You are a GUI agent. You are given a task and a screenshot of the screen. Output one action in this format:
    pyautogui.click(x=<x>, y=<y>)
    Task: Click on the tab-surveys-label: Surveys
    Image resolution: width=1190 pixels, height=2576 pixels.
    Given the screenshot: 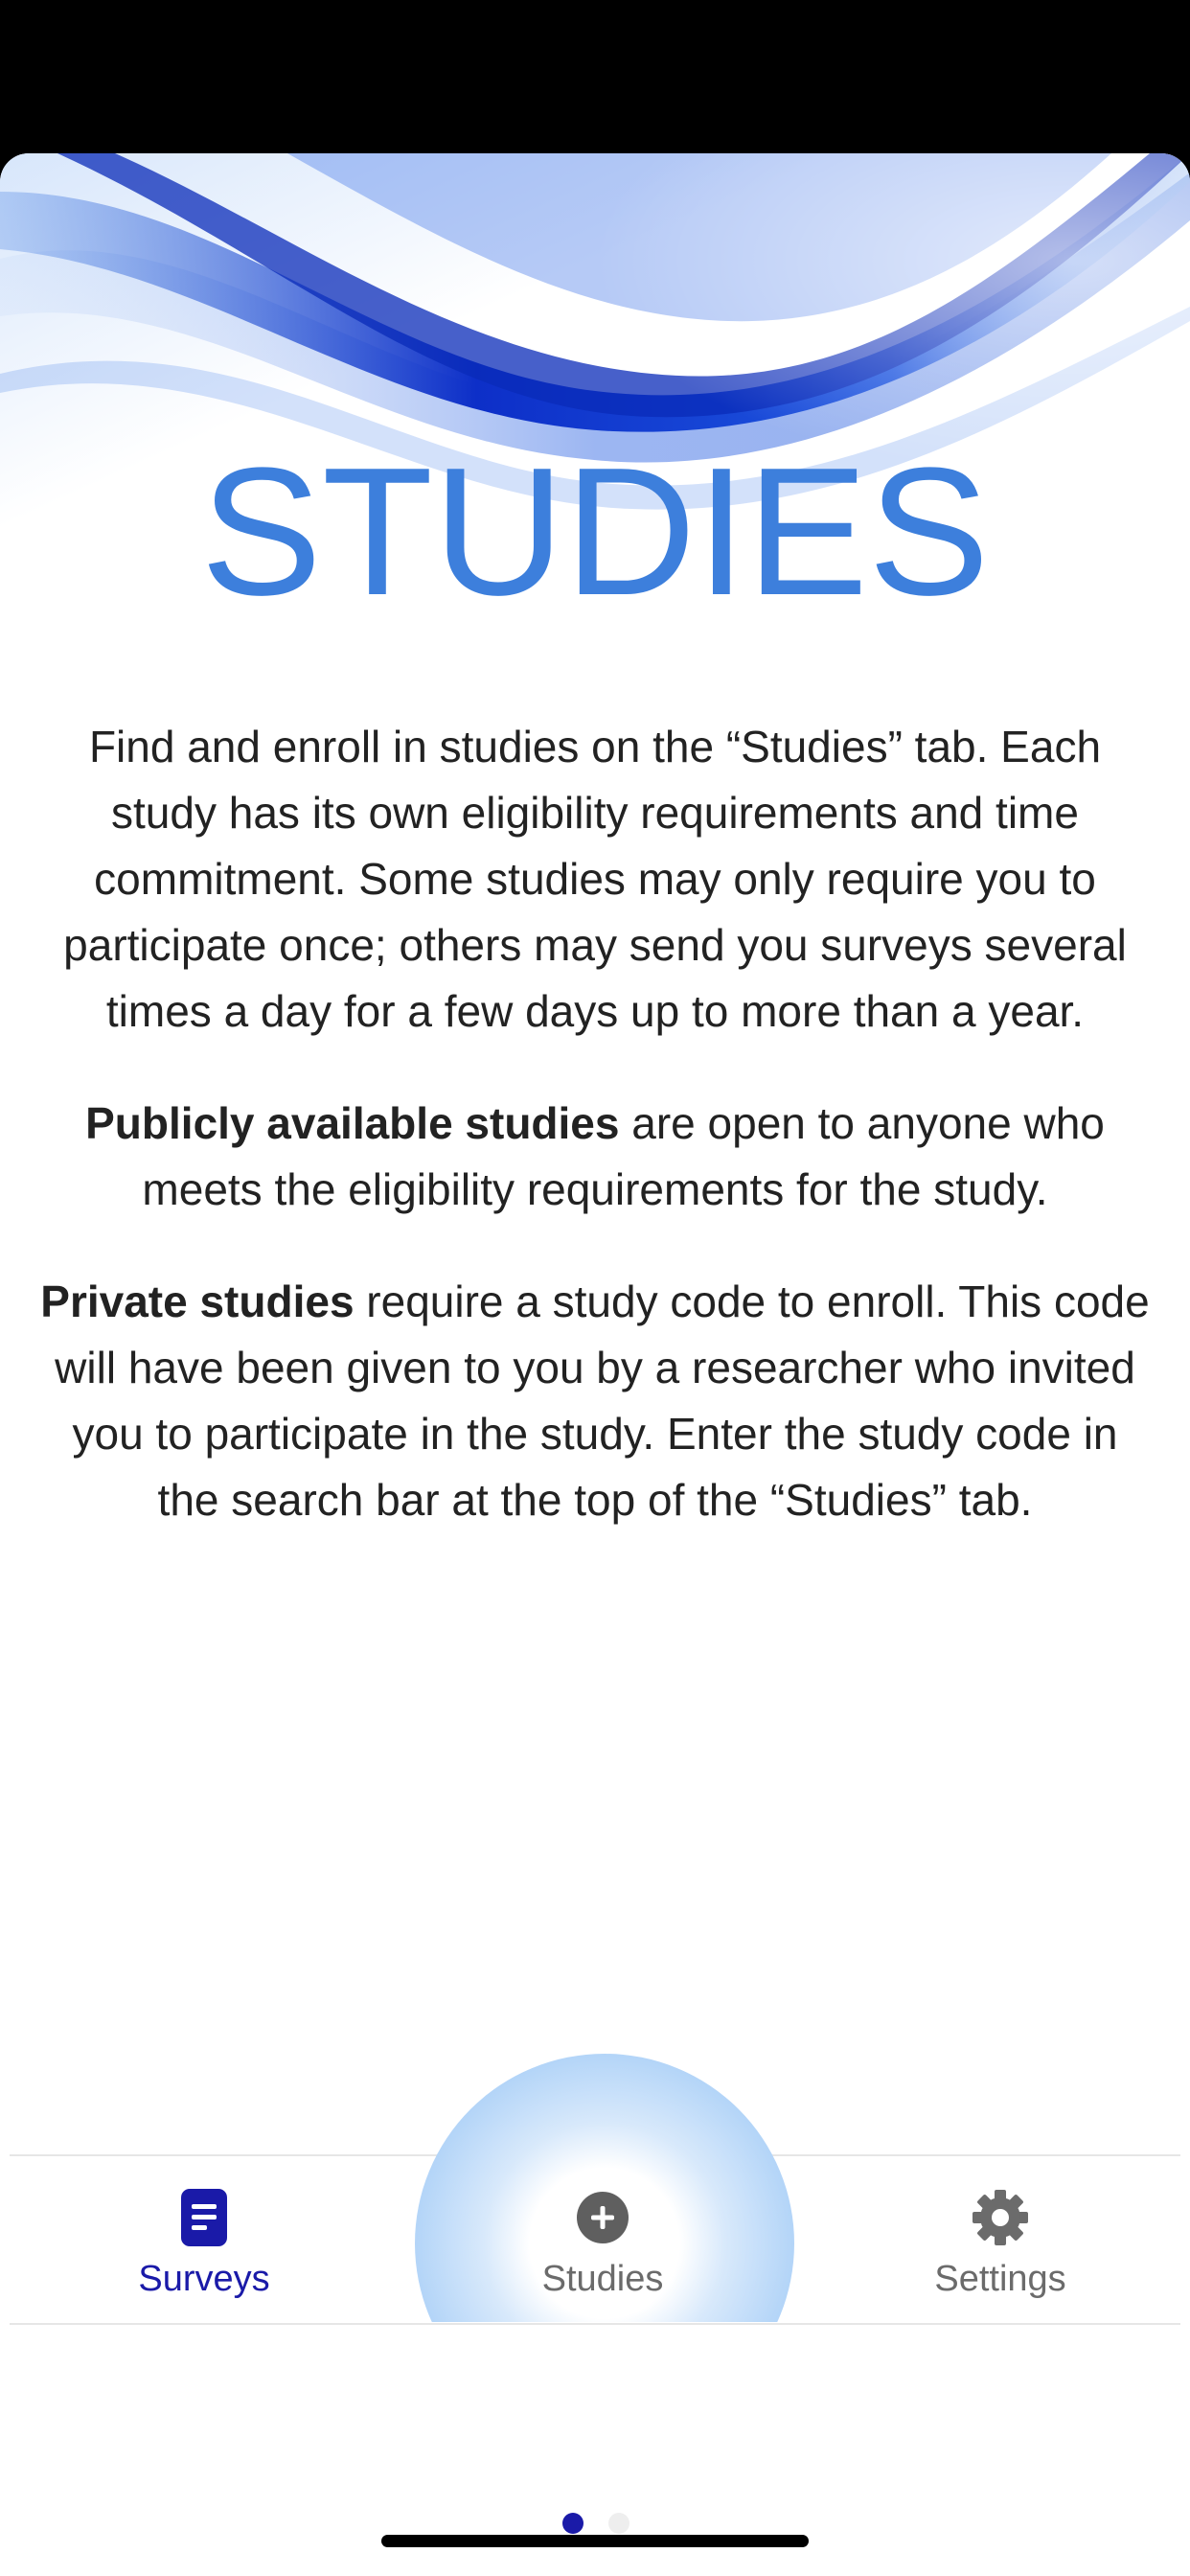 What is the action you would take?
    pyautogui.click(x=204, y=2279)
    